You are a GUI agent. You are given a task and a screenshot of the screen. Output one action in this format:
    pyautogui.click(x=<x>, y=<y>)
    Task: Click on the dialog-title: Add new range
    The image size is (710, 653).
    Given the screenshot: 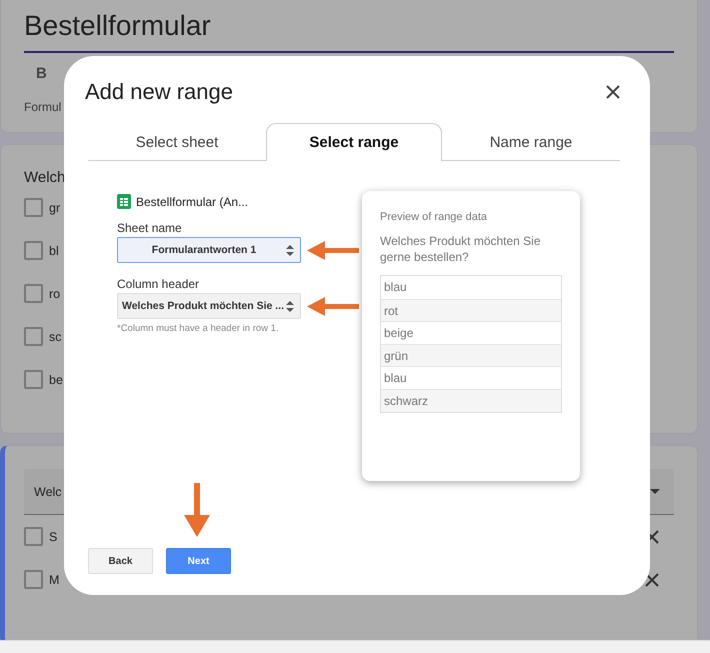 What is the action you would take?
    pyautogui.click(x=159, y=92)
    